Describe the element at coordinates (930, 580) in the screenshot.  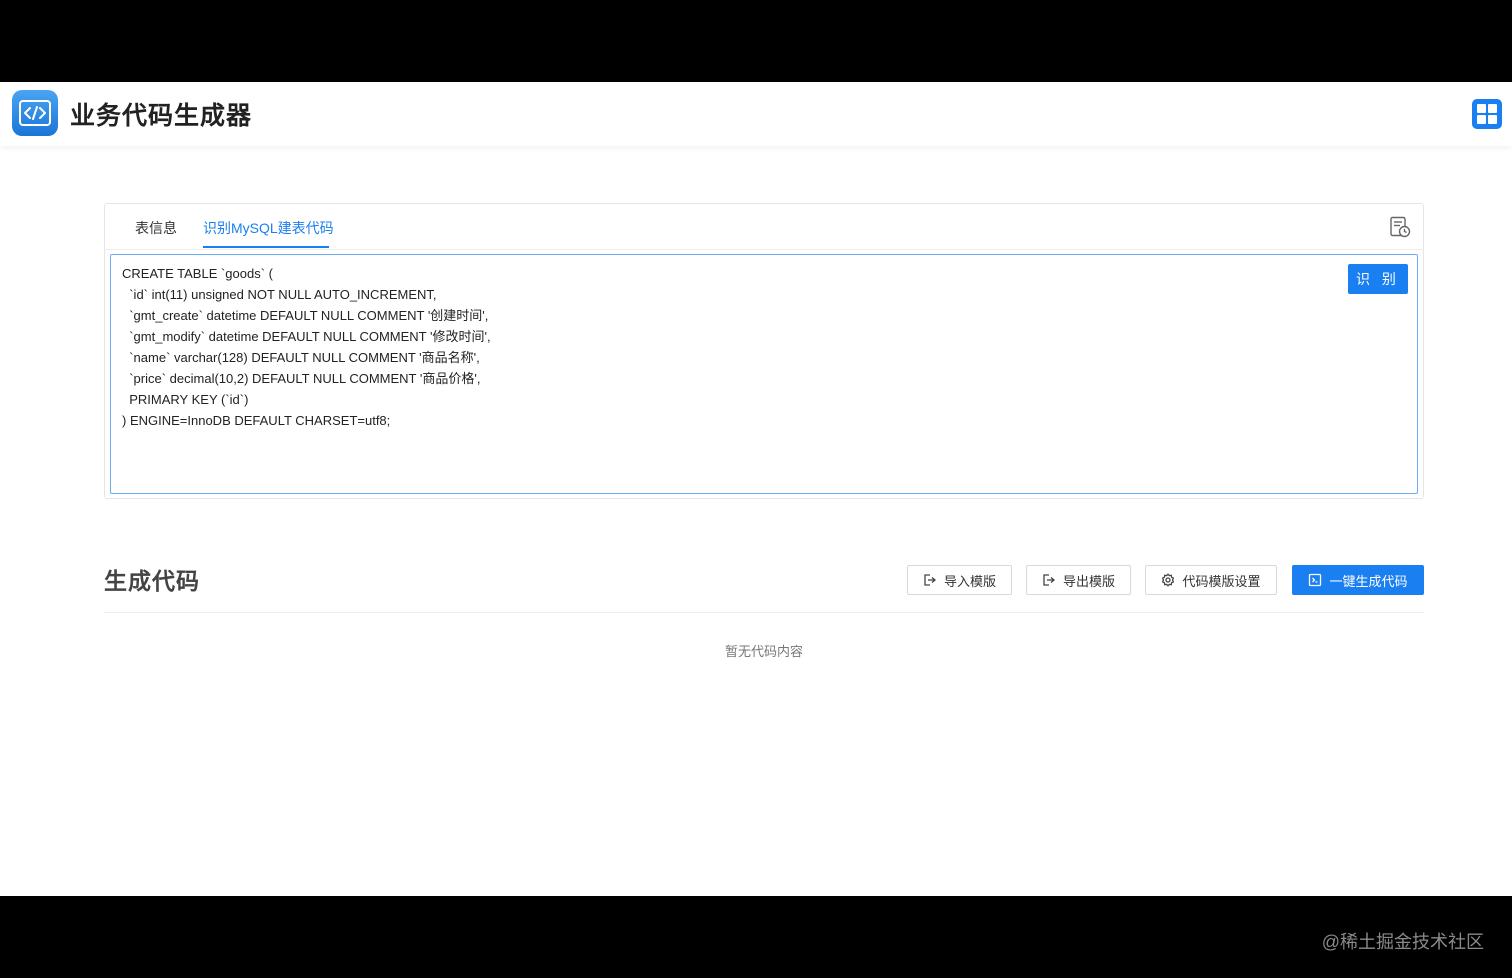
I see `import-icon` at that location.